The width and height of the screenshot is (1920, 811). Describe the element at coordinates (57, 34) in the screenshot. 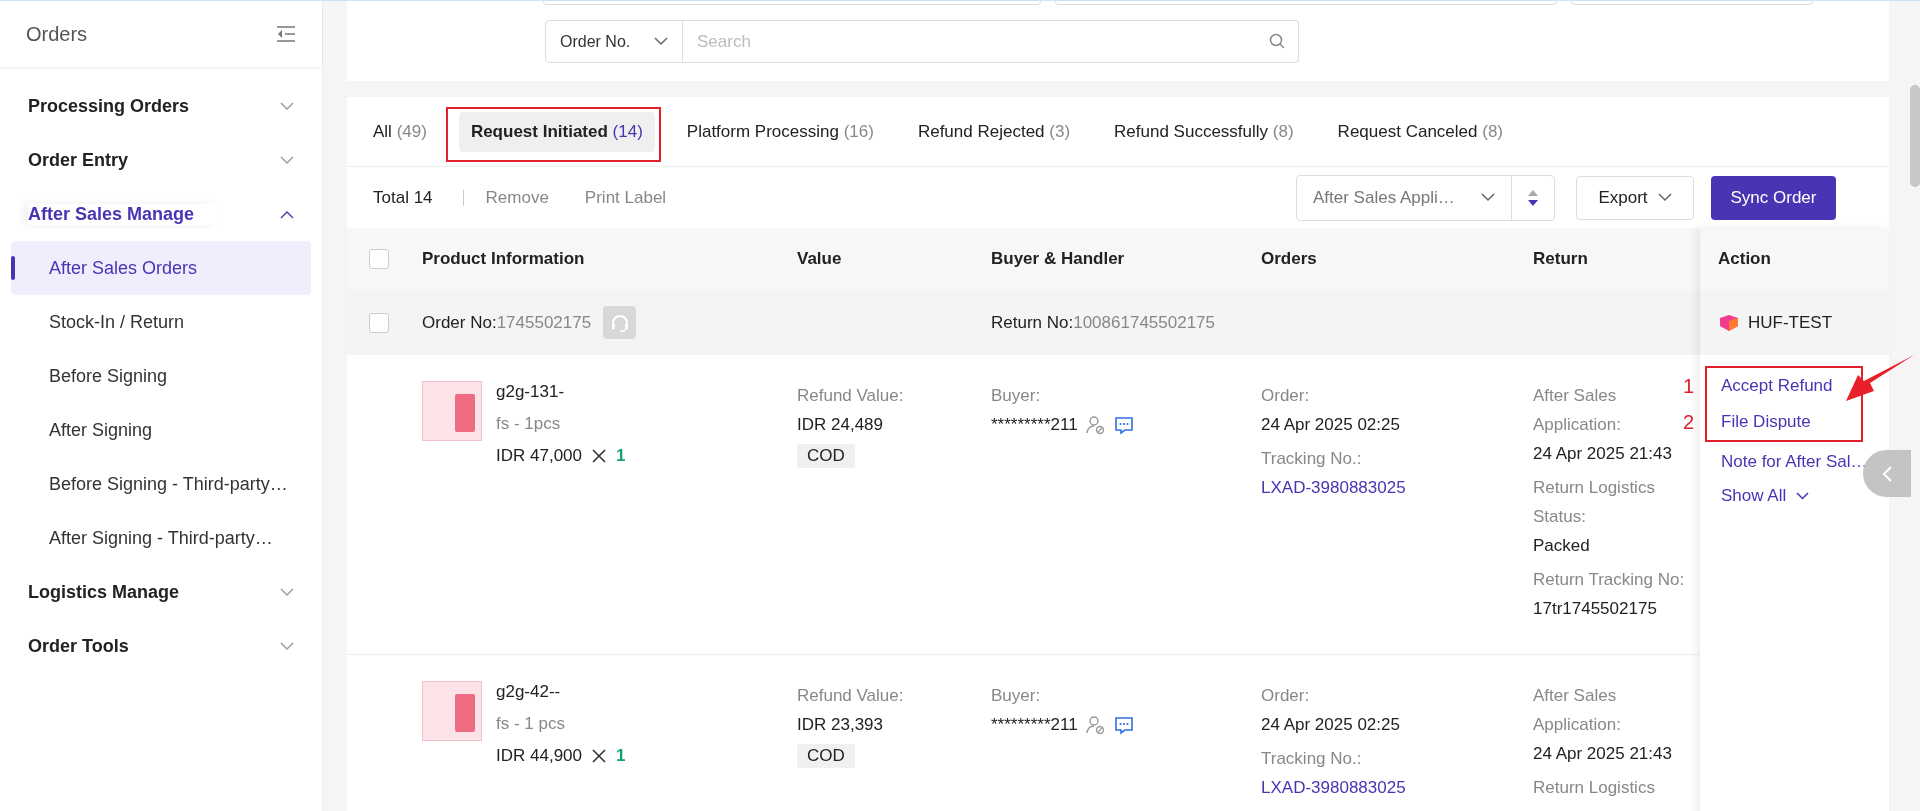

I see `sidebar-title: Orders` at that location.